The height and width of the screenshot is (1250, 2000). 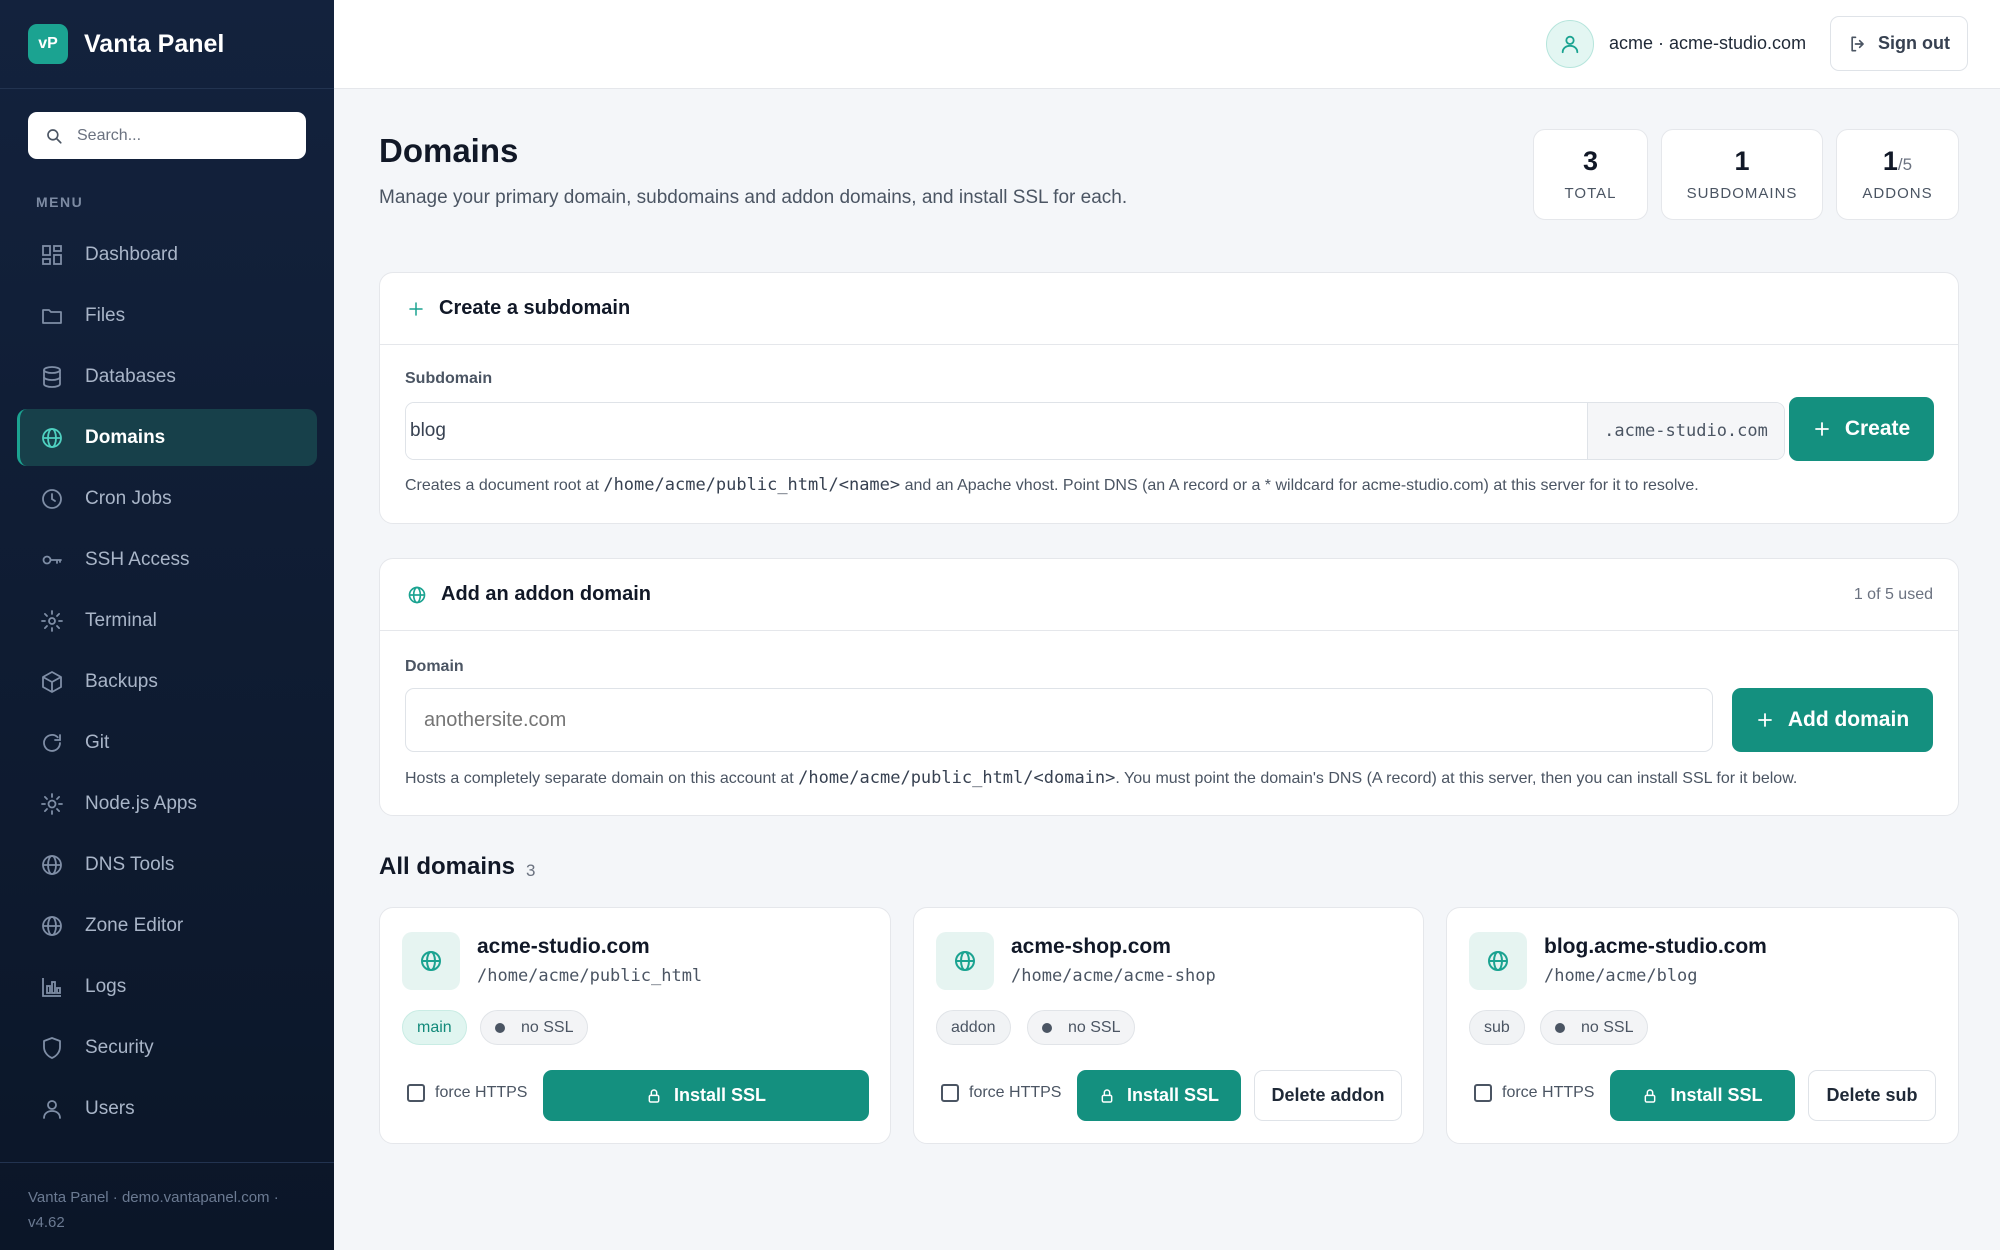 I want to click on domain-suffix: .acme-studio.com, so click(x=1685, y=431).